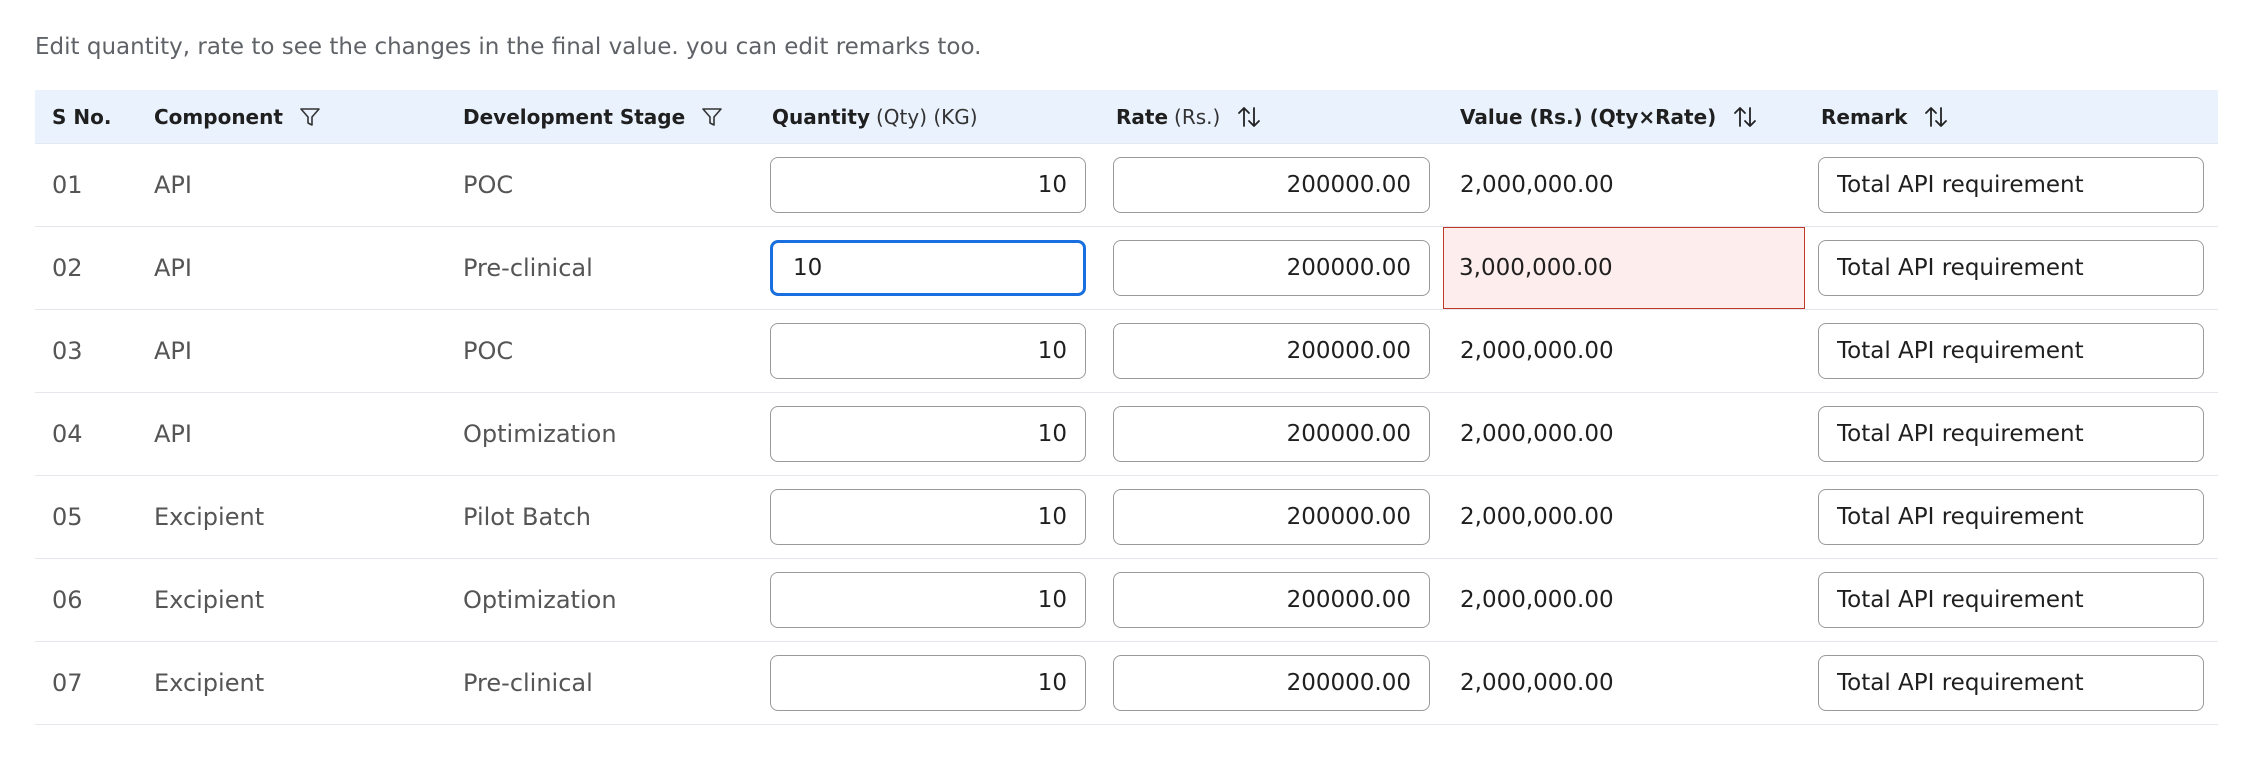  I want to click on table-row: 01 API POC 2,000,000.00, so click(1126, 185).